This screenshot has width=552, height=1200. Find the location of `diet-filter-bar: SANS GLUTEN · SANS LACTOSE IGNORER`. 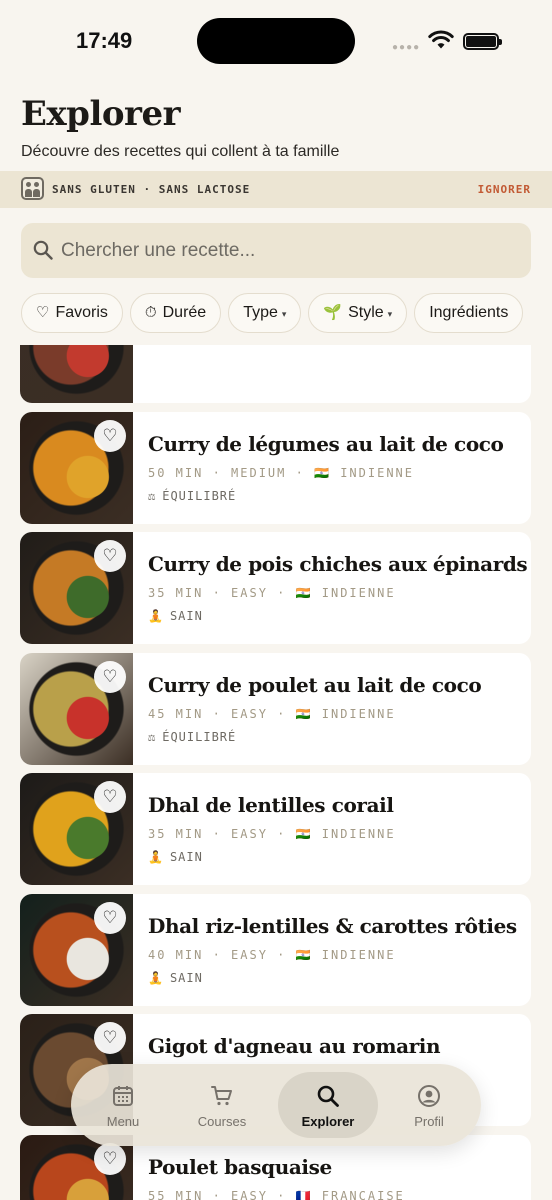

diet-filter-bar: SANS GLUTEN · SANS LACTOSE IGNORER is located at coordinates (276, 189).